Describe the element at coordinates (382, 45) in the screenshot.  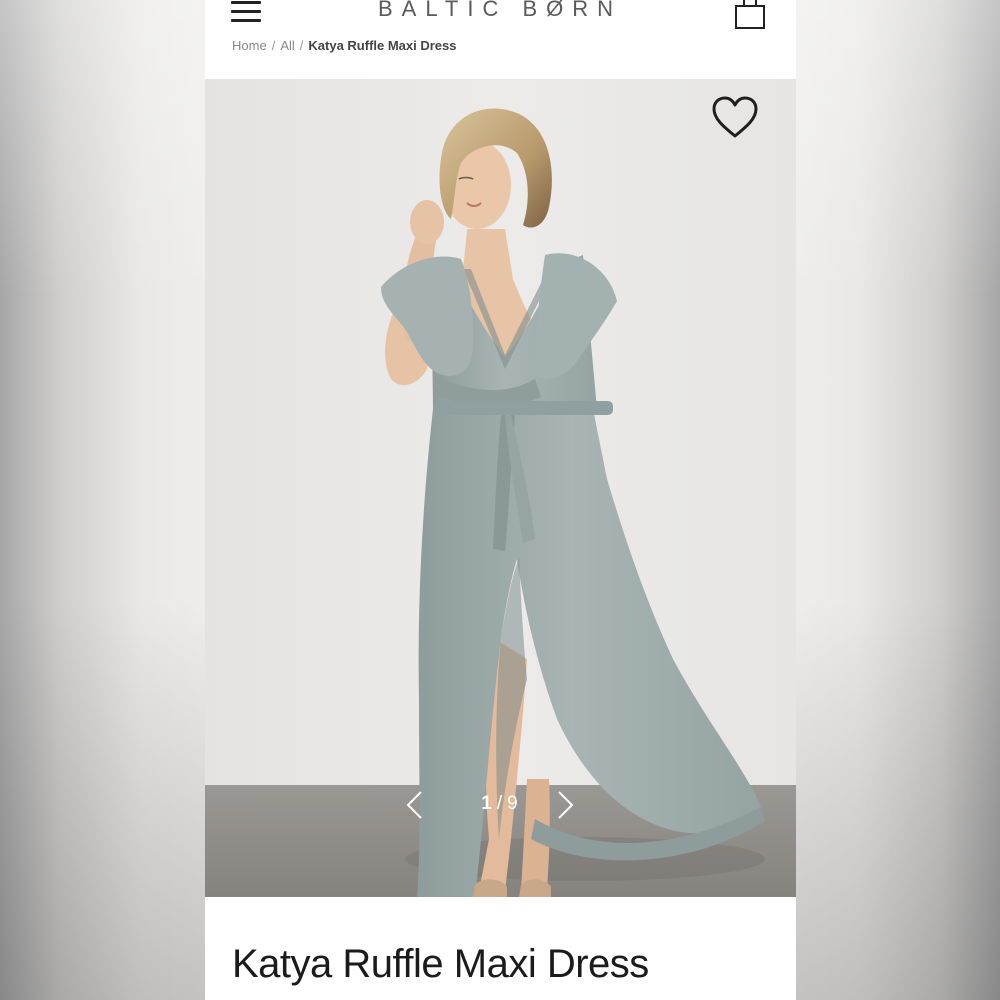
I see `breadcrumb-current: Katya Ruffle Maxi Dress` at that location.